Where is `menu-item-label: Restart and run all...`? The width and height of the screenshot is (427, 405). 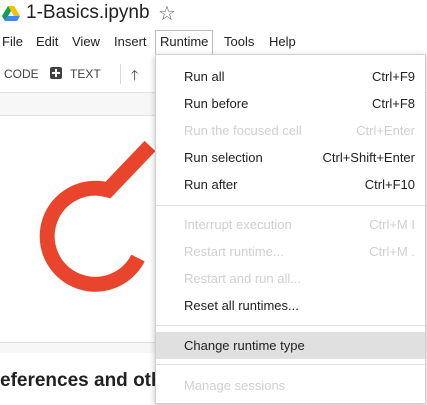 menu-item-label: Restart and run all... is located at coordinates (243, 278).